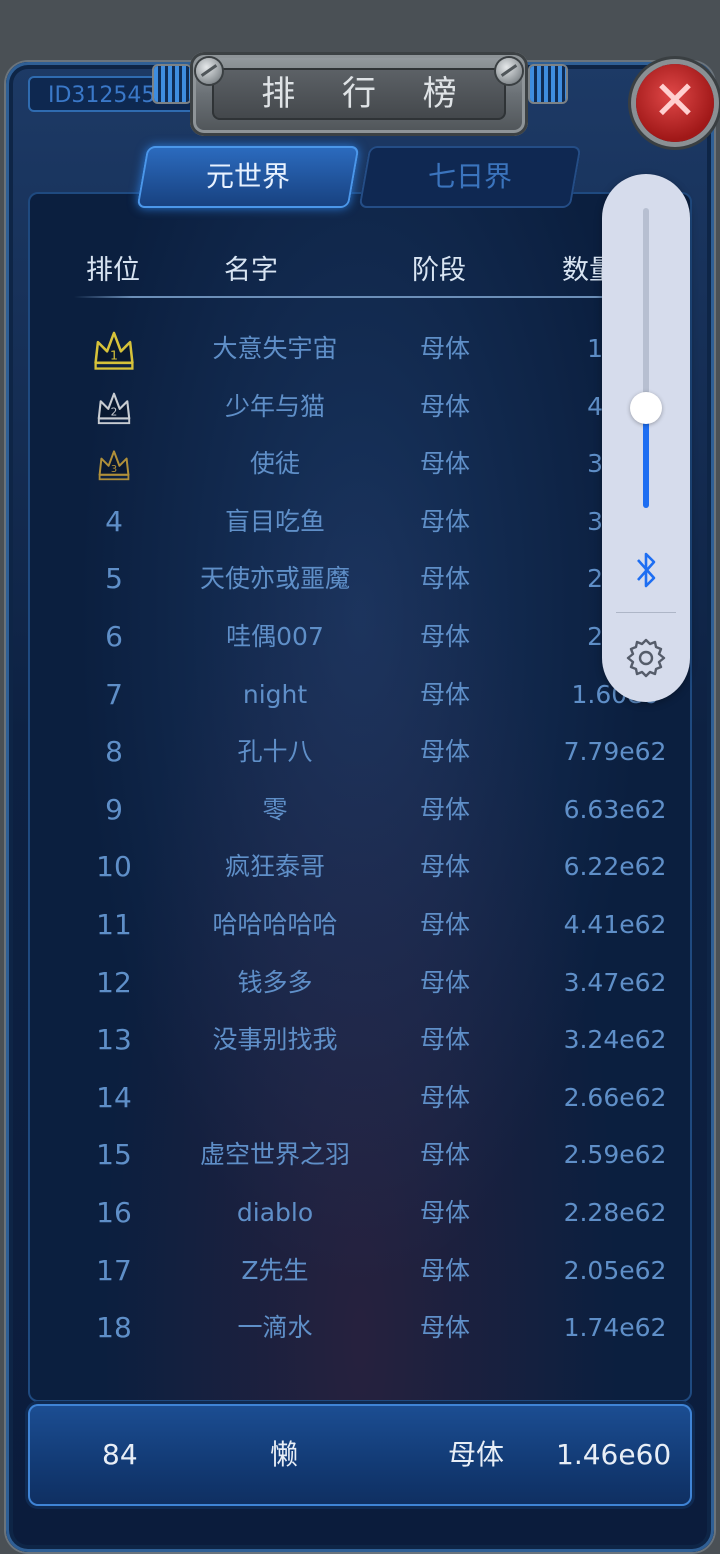  I want to click on qty-cell: 6.63e62, so click(615, 809).